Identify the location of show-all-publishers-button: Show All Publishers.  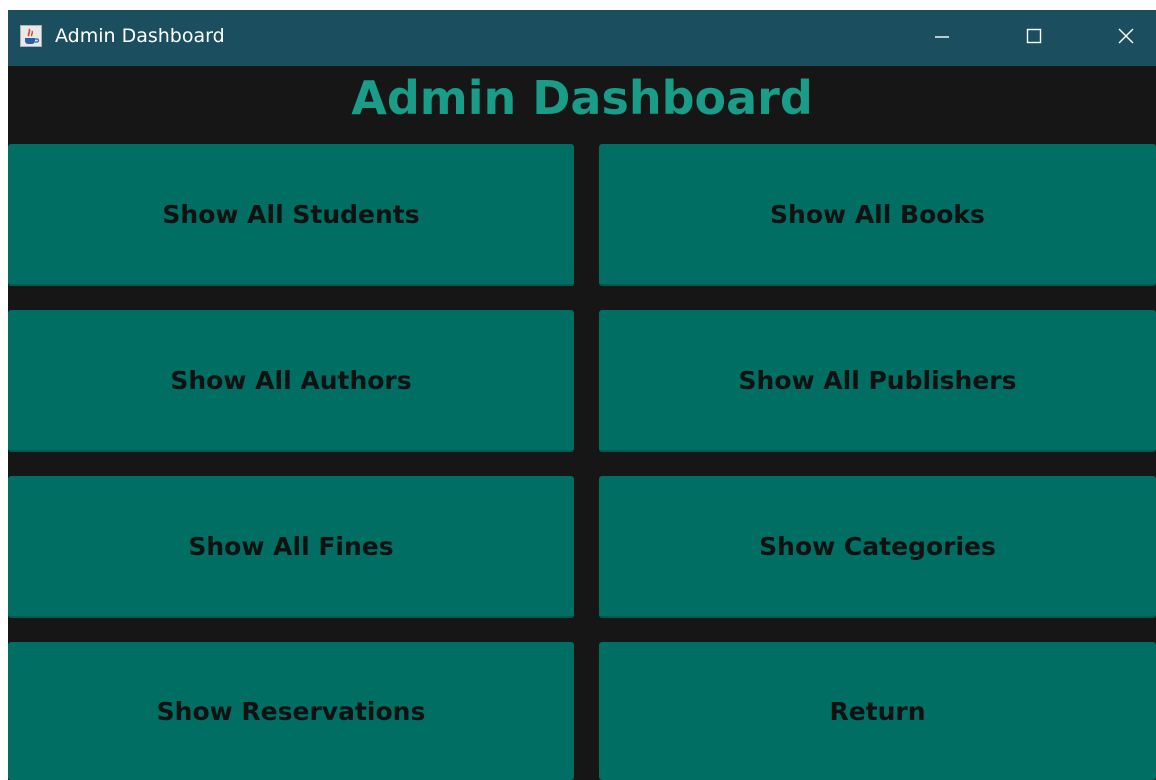
(877, 381).